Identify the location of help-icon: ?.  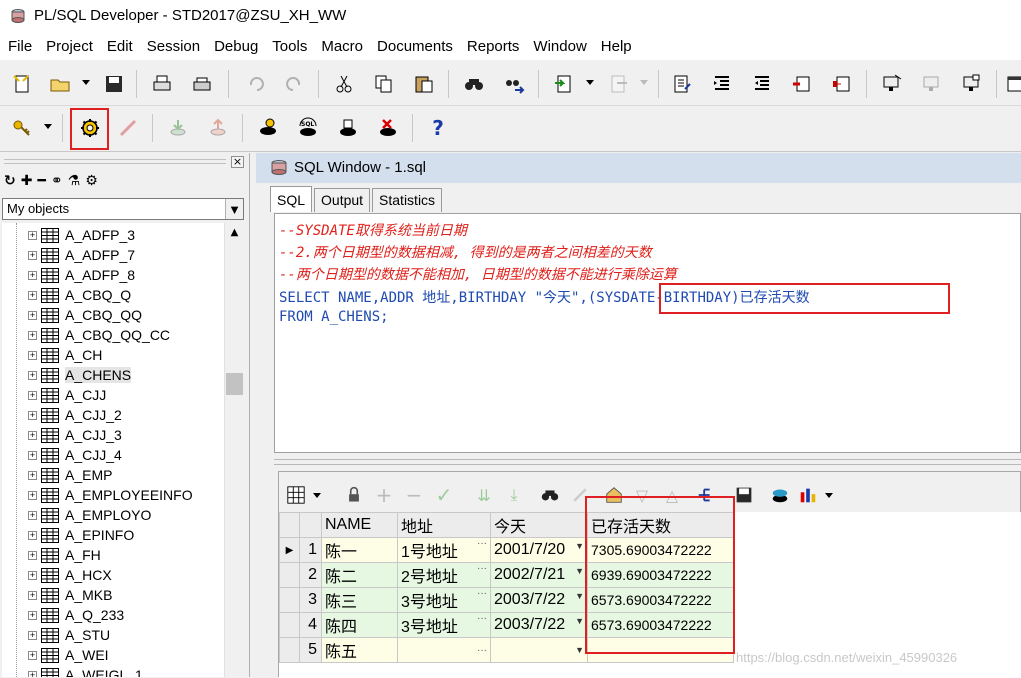
(438, 128).